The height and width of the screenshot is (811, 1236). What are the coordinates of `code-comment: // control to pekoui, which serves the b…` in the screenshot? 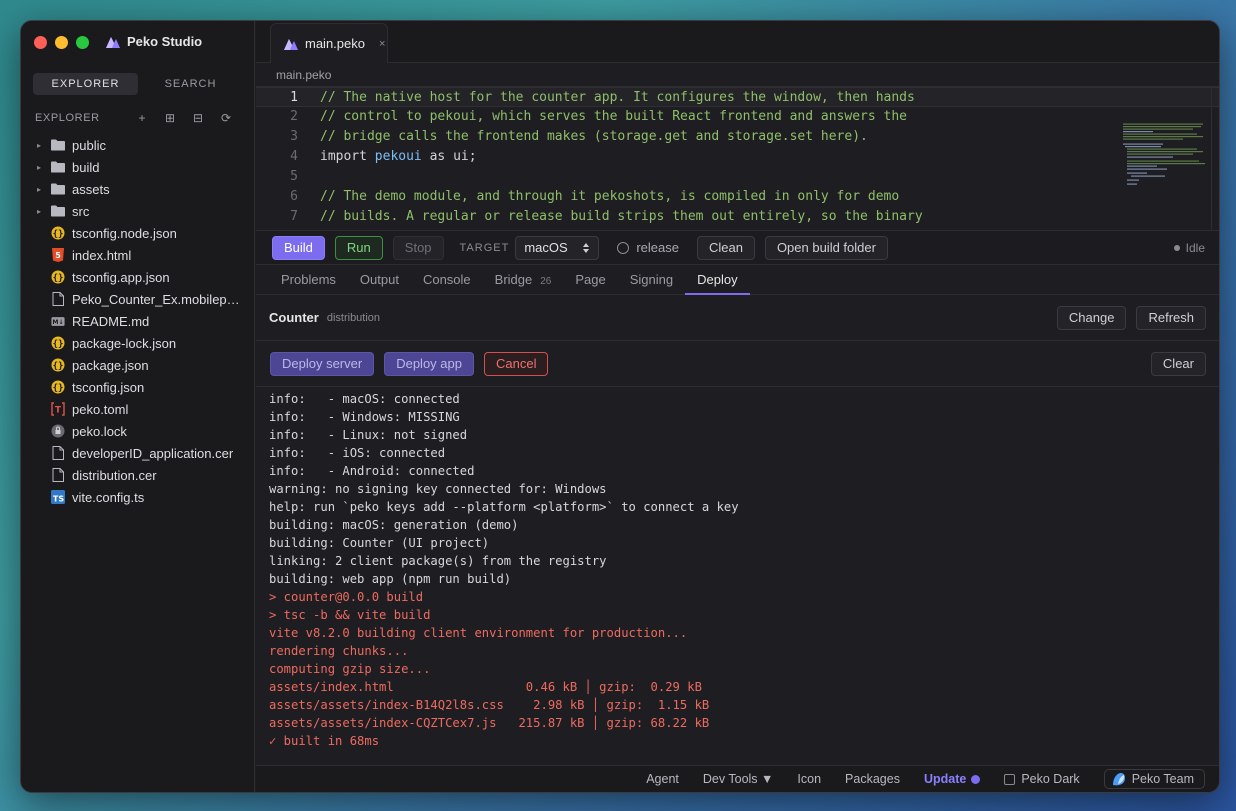 It's located at (613, 116).